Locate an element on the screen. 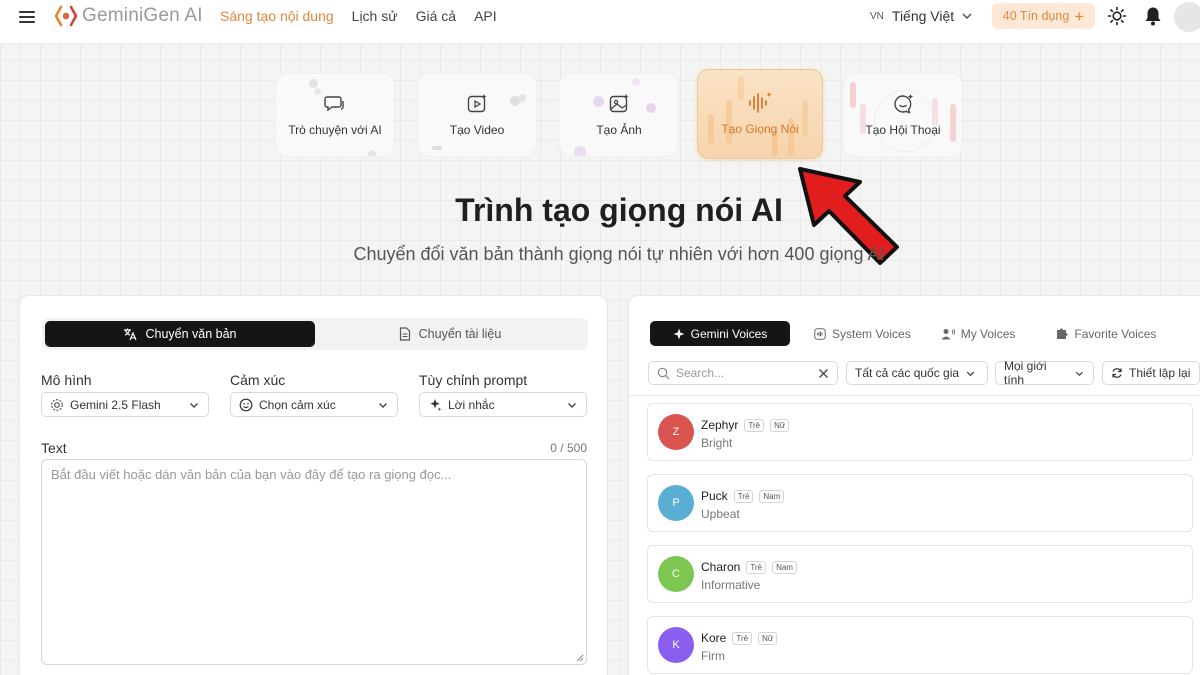 Image resolution: width=1200 pixels, height=675 pixels. voice-card: K Kore Trẻ Nữ Firm is located at coordinates (920, 645).